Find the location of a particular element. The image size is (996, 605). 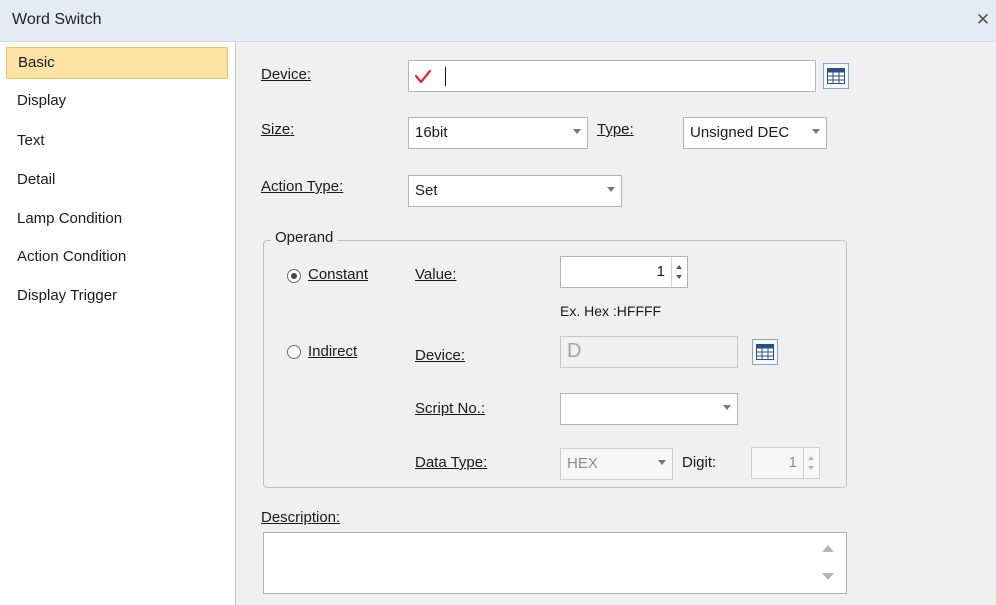

value-label: Value: is located at coordinates (435, 274).